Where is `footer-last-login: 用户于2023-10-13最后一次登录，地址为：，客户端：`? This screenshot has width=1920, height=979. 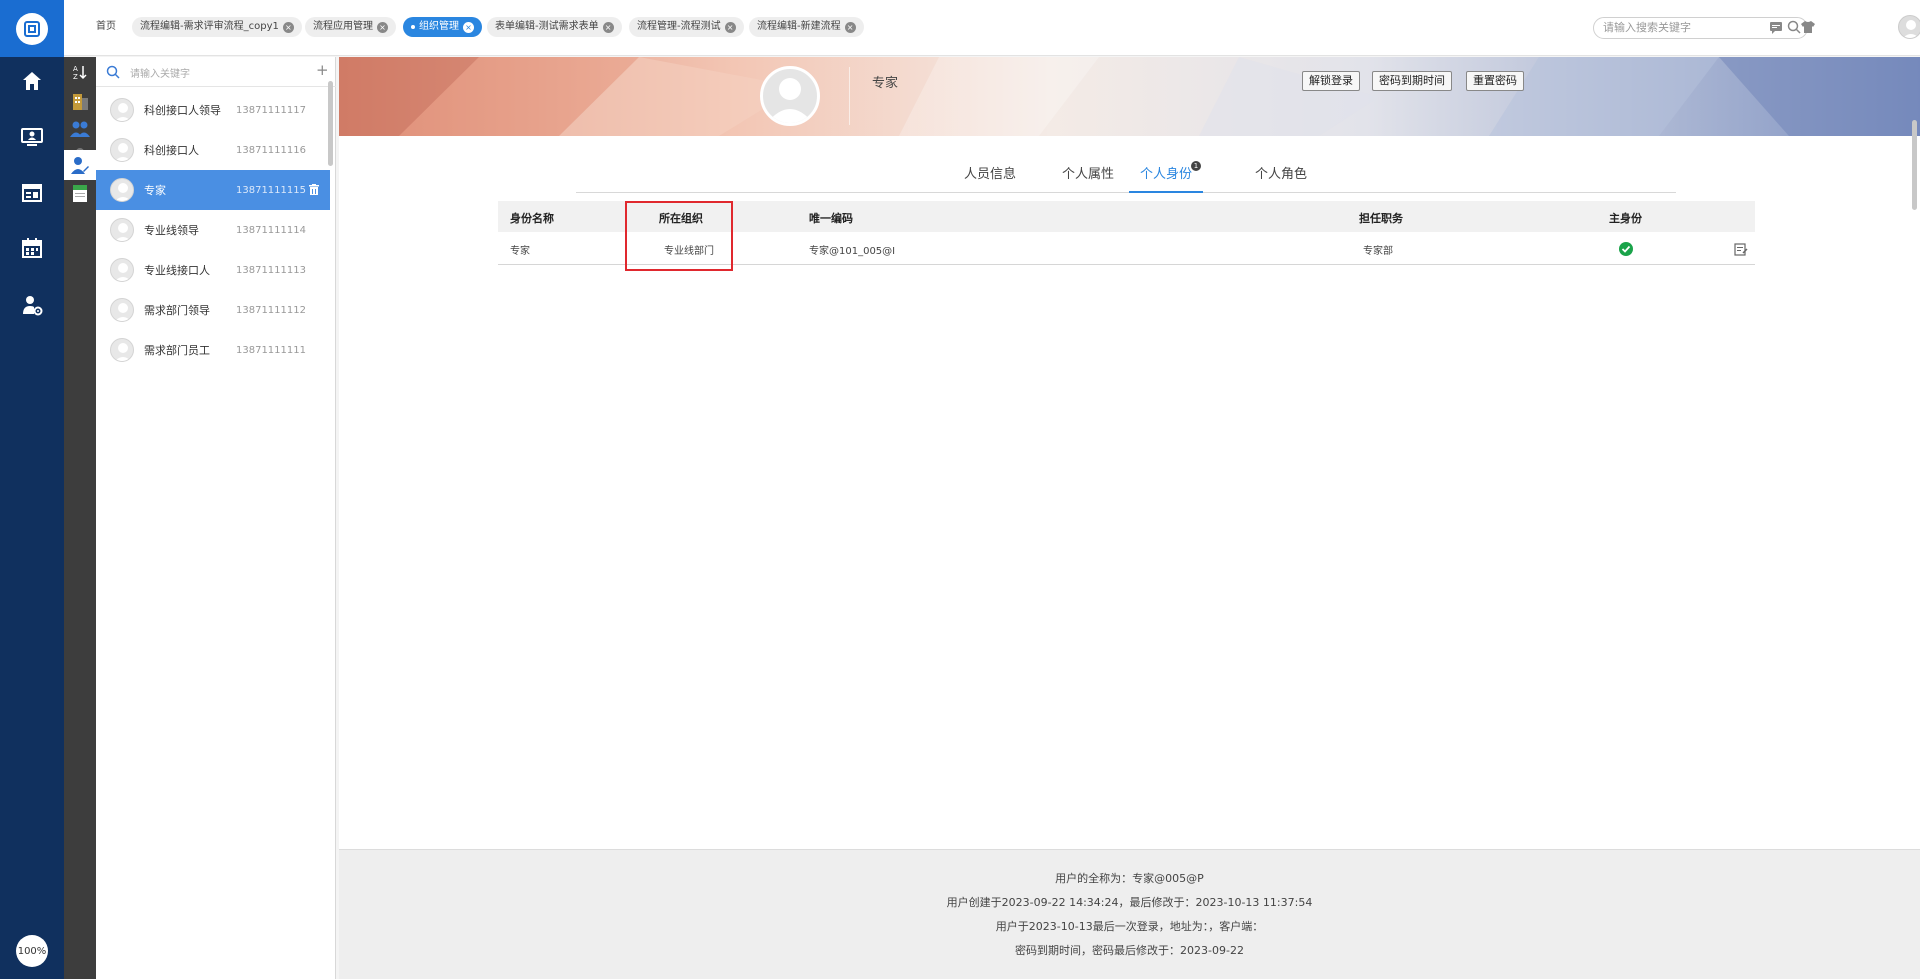
footer-last-login: 用户于2023-10-13最后一次登录，地址为：，客户端： is located at coordinates (1129, 926).